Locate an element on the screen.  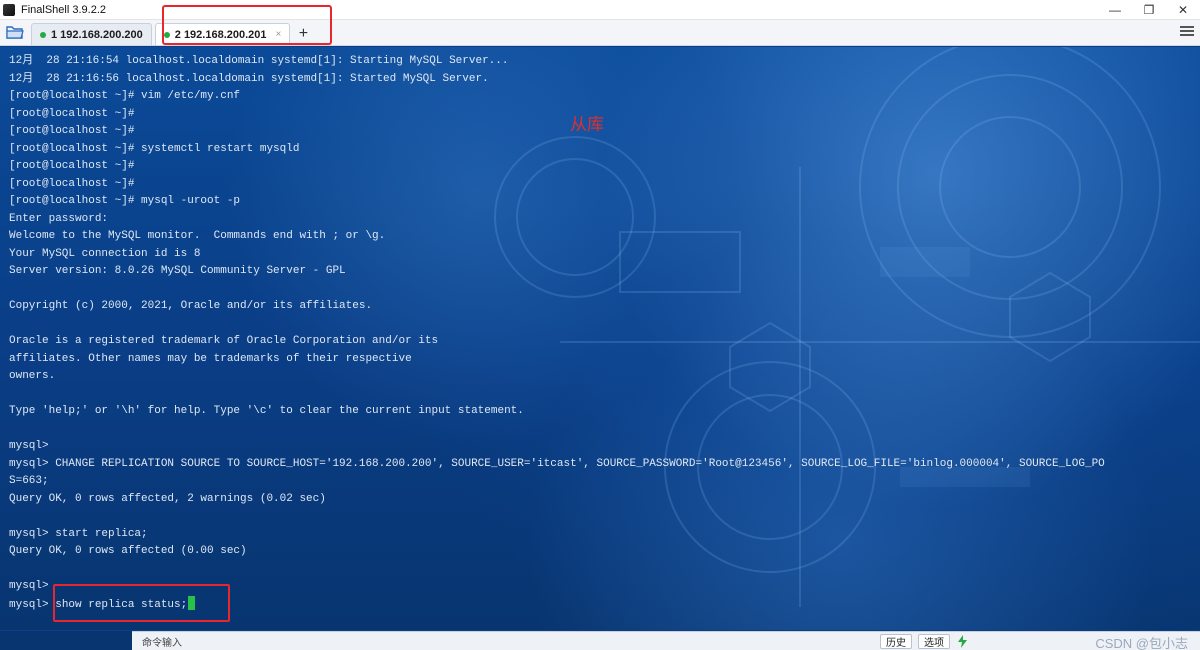
add-tab-button: + is located at coordinates (303, 34).